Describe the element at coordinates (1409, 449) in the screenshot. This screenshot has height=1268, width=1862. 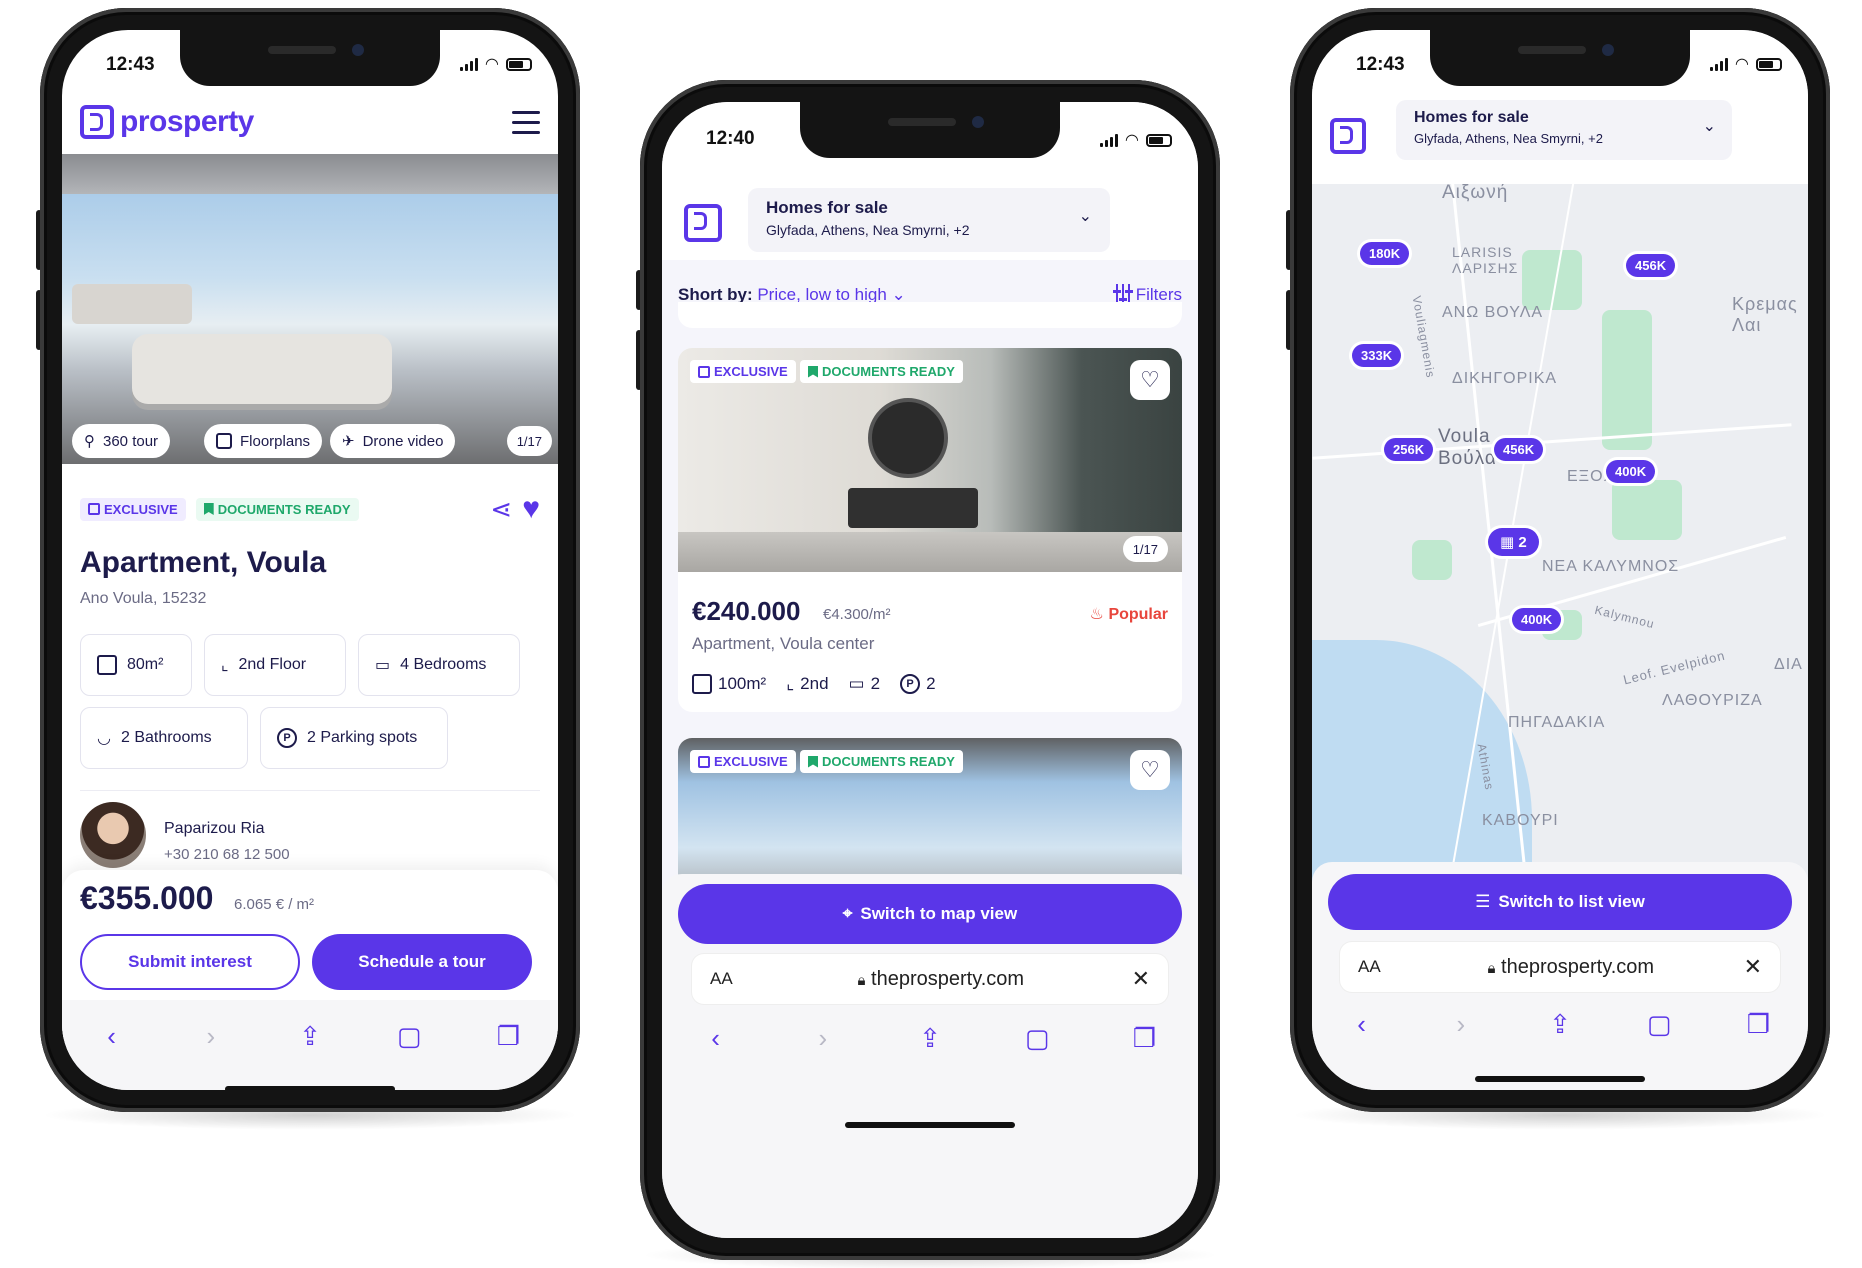
I see `price-pin: 256K` at that location.